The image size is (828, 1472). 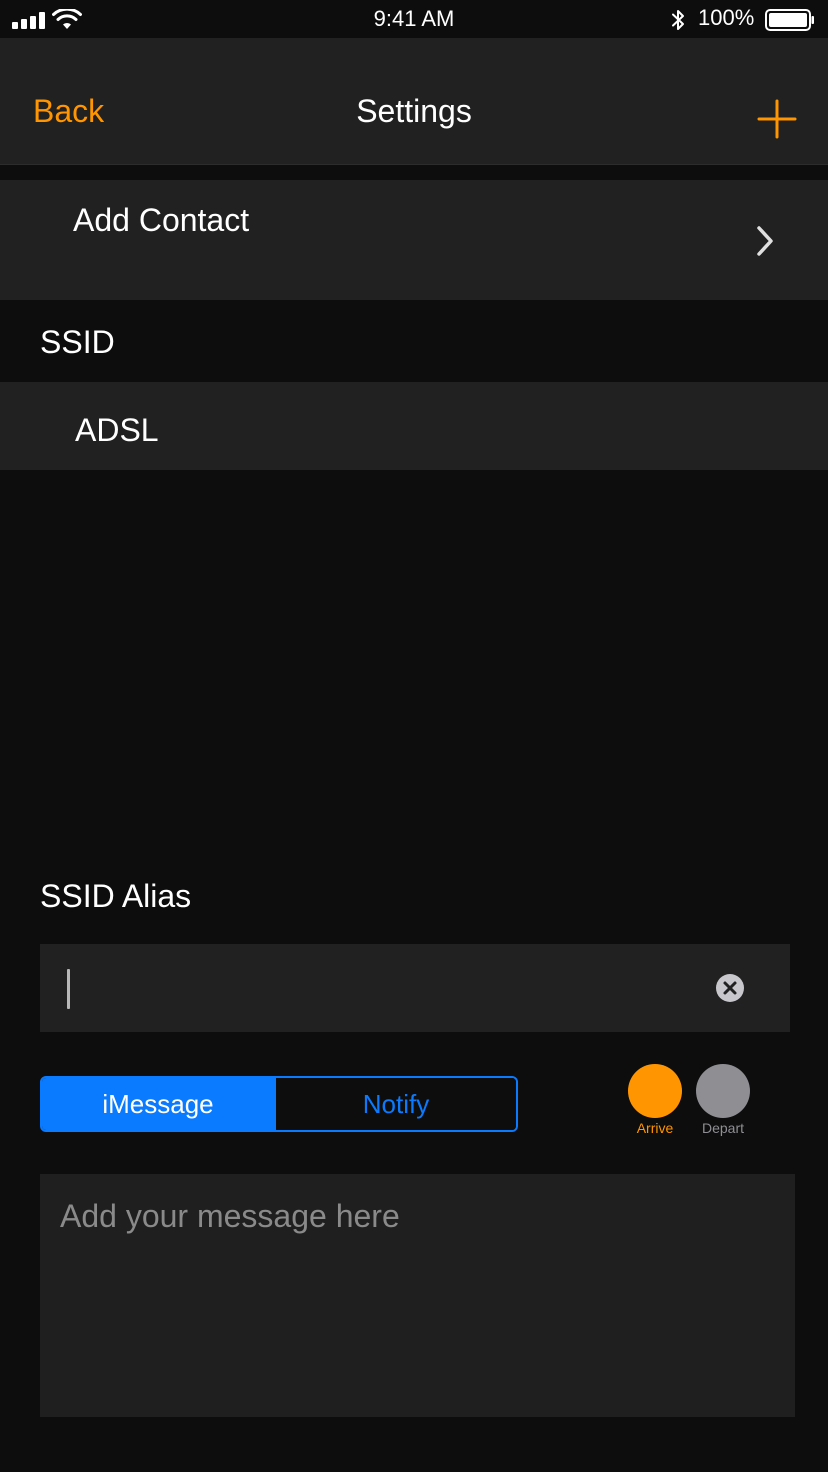 I want to click on navigation-bar: Back Settings, so click(x=414, y=101).